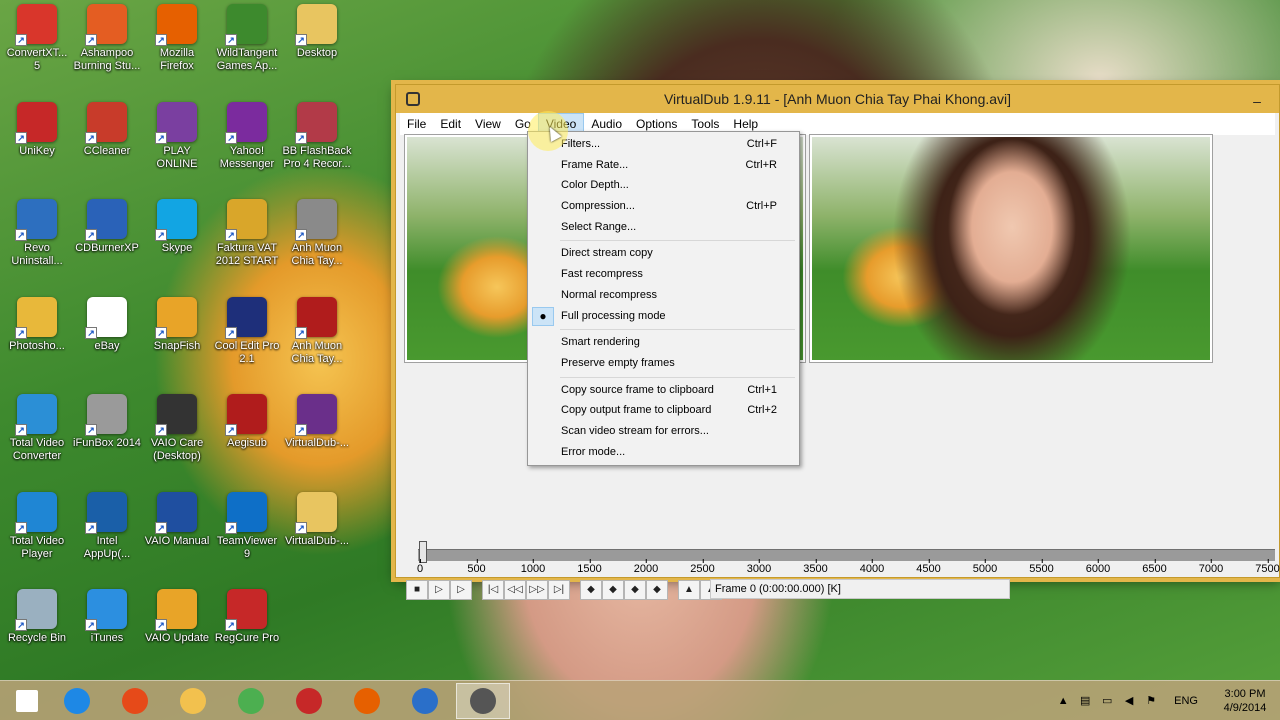 Image resolution: width=1280 pixels, height=720 pixels. I want to click on video-menu-item: Compression... Ctrl+P, so click(663, 206).